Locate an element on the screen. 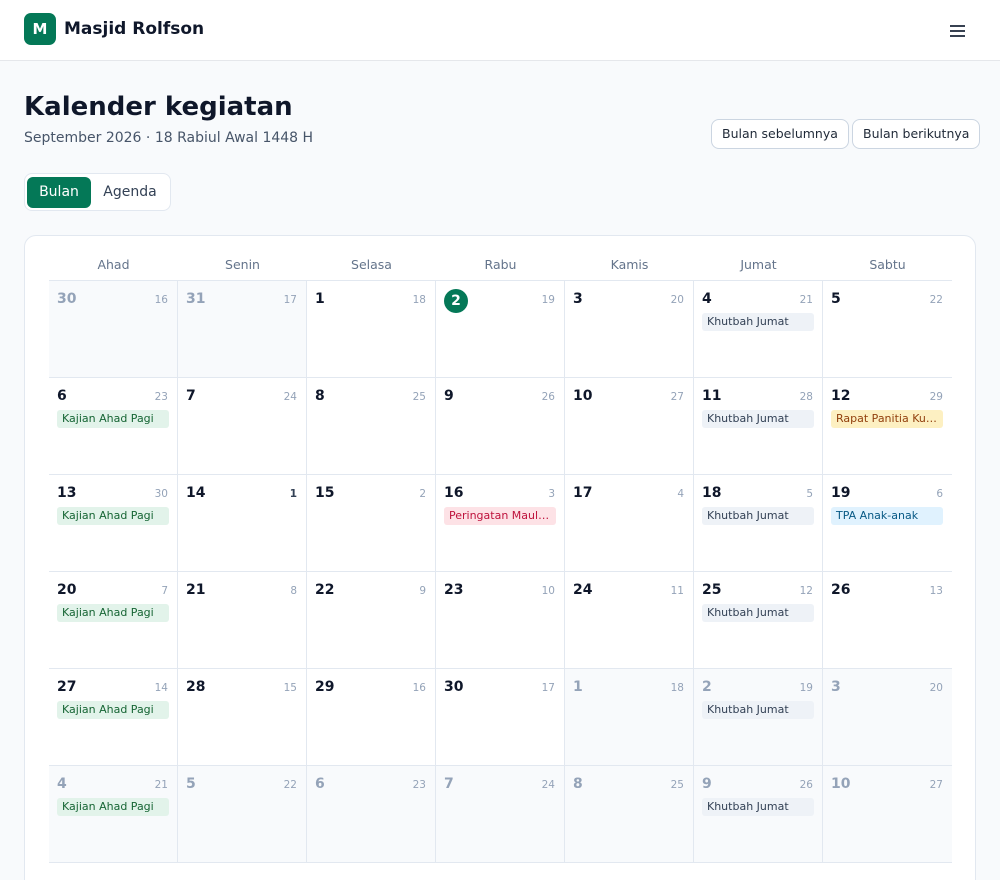 The width and height of the screenshot is (1000, 880). hijri-date: 3 is located at coordinates (551, 494).